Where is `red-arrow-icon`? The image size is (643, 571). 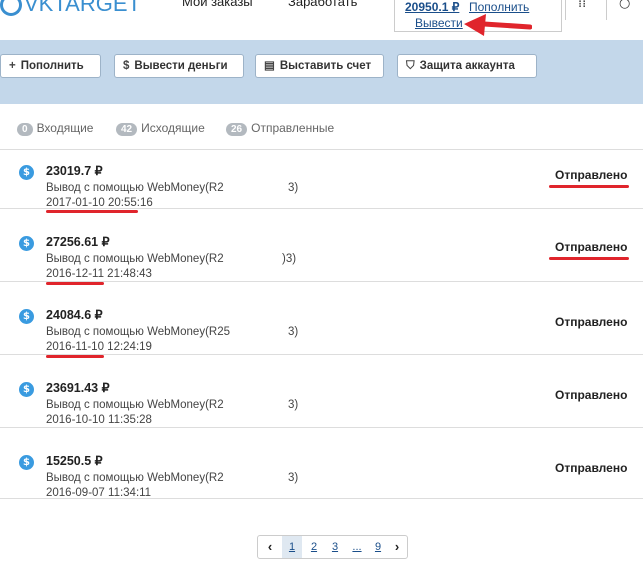
red-arrow-icon is located at coordinates (498, 25).